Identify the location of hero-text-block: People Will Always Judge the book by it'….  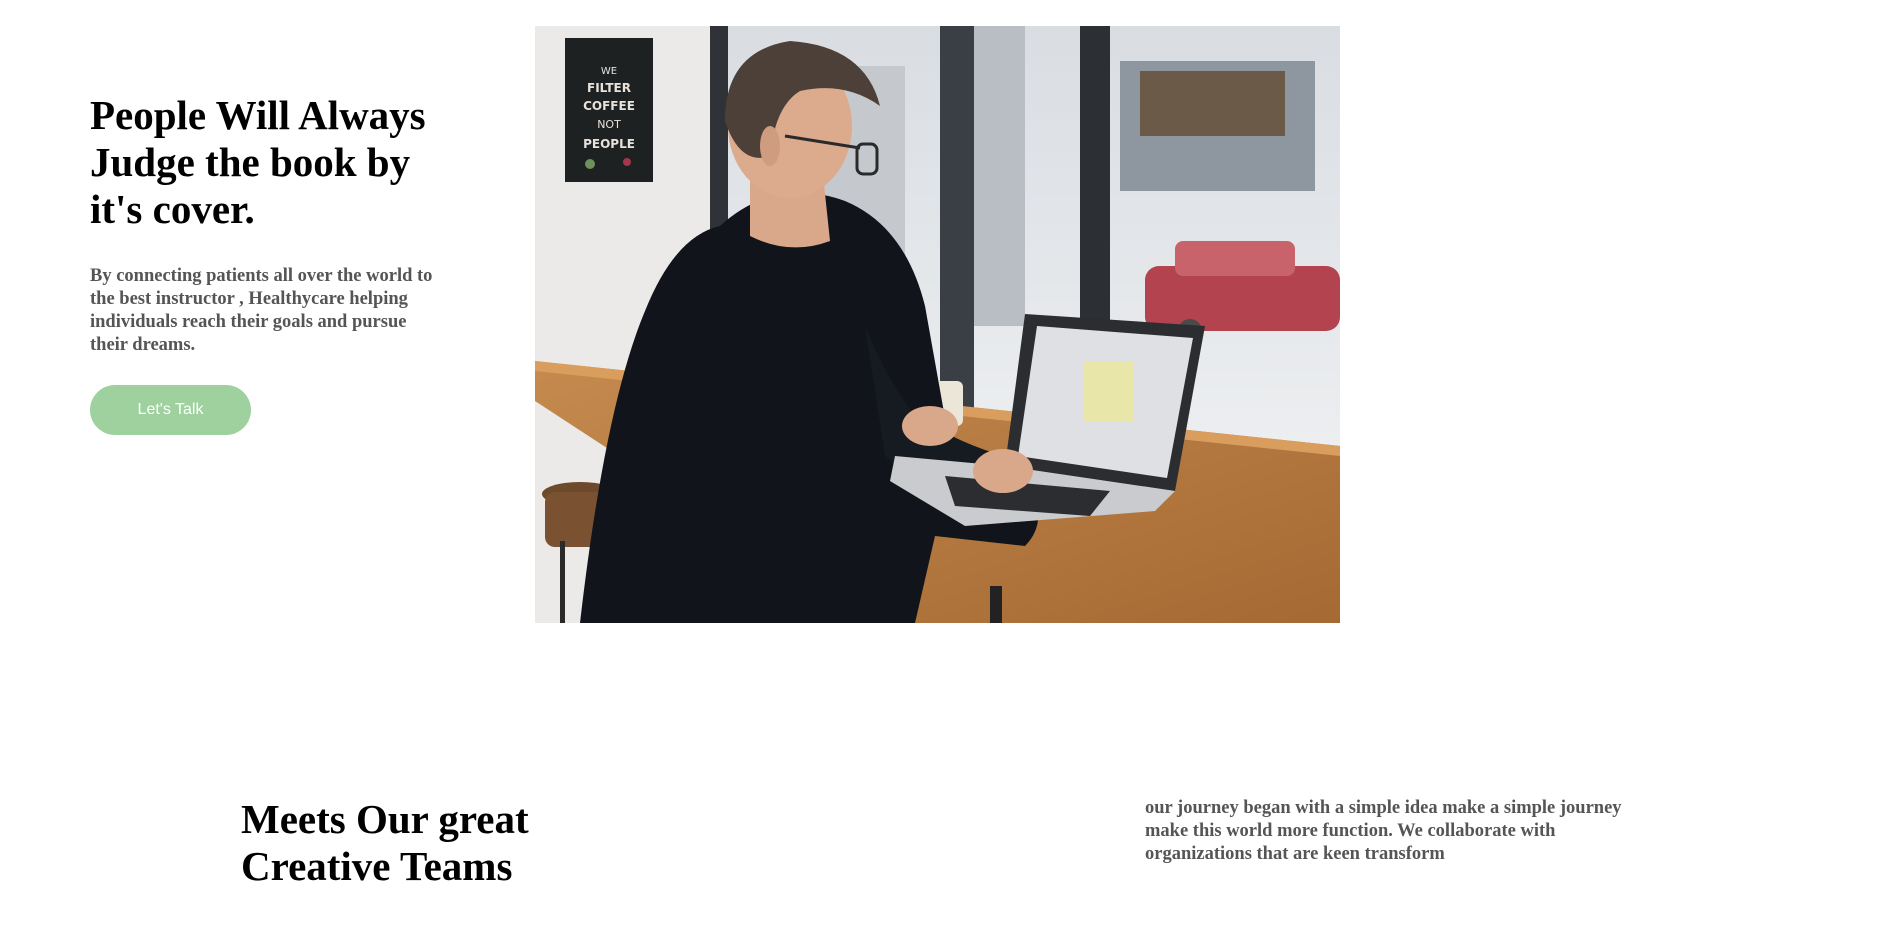
(270, 224).